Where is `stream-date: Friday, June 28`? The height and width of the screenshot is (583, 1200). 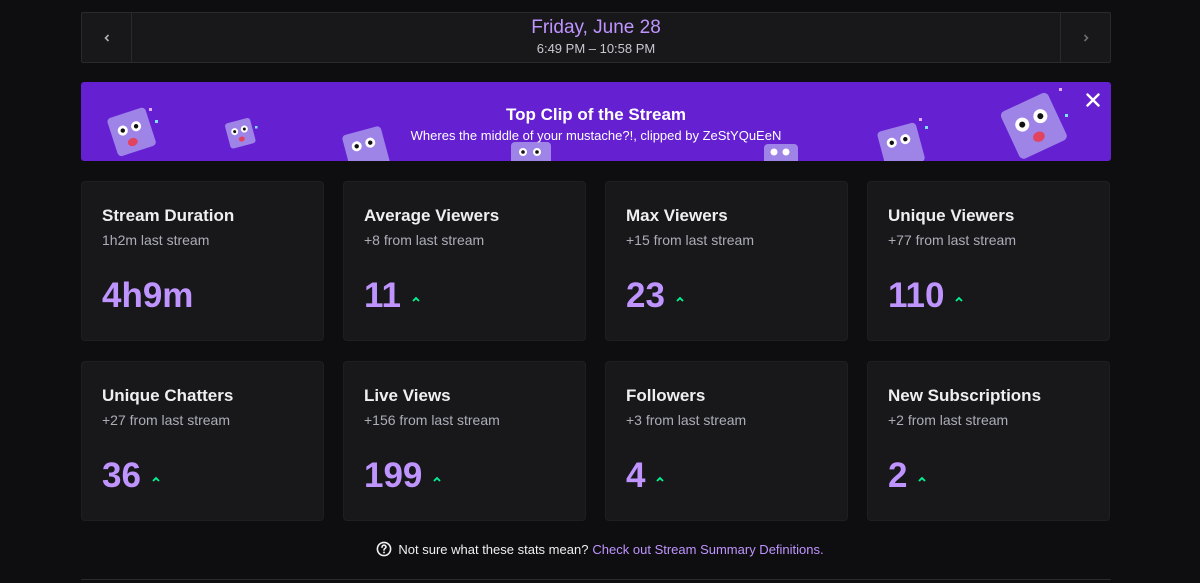
stream-date: Friday, June 28 is located at coordinates (596, 27).